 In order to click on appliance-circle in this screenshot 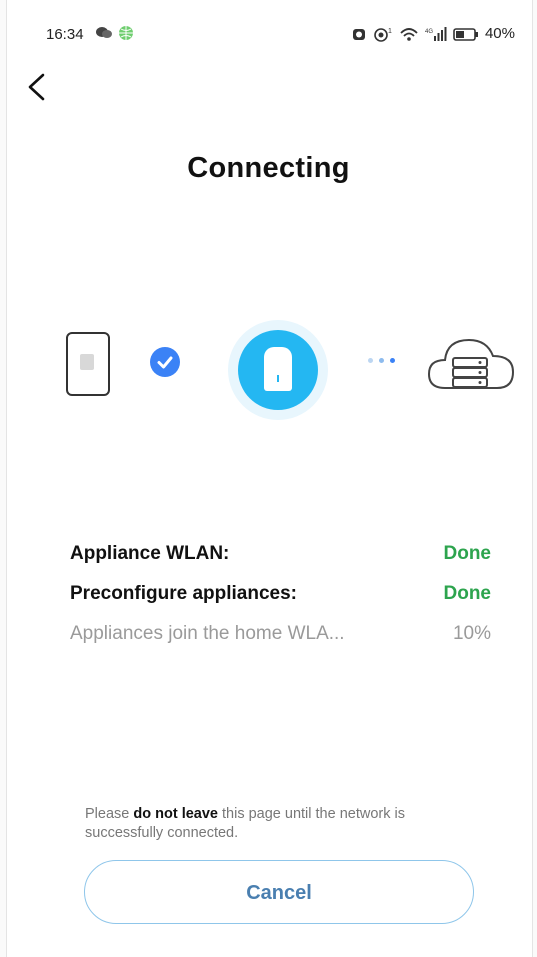, I will do `click(278, 370)`.